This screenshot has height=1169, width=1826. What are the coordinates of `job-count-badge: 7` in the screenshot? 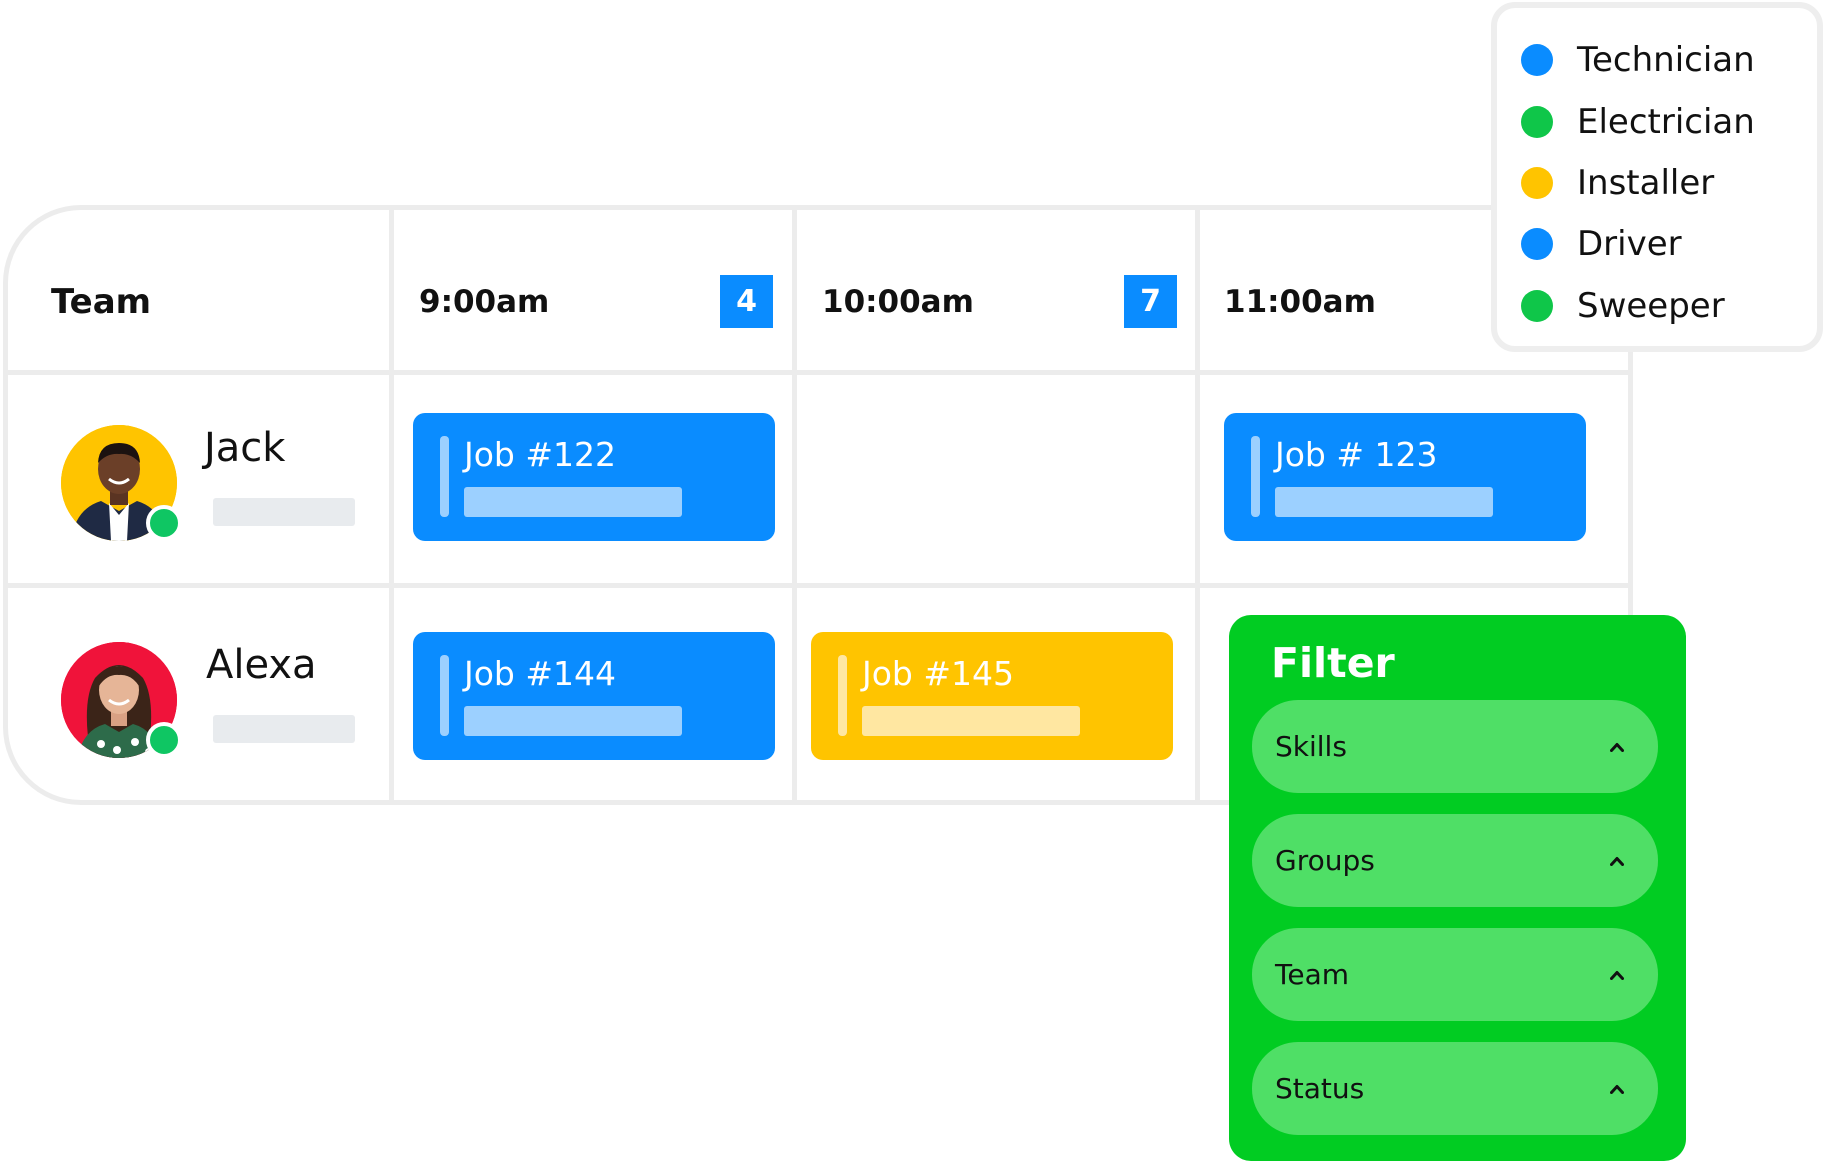 It's located at (1150, 301).